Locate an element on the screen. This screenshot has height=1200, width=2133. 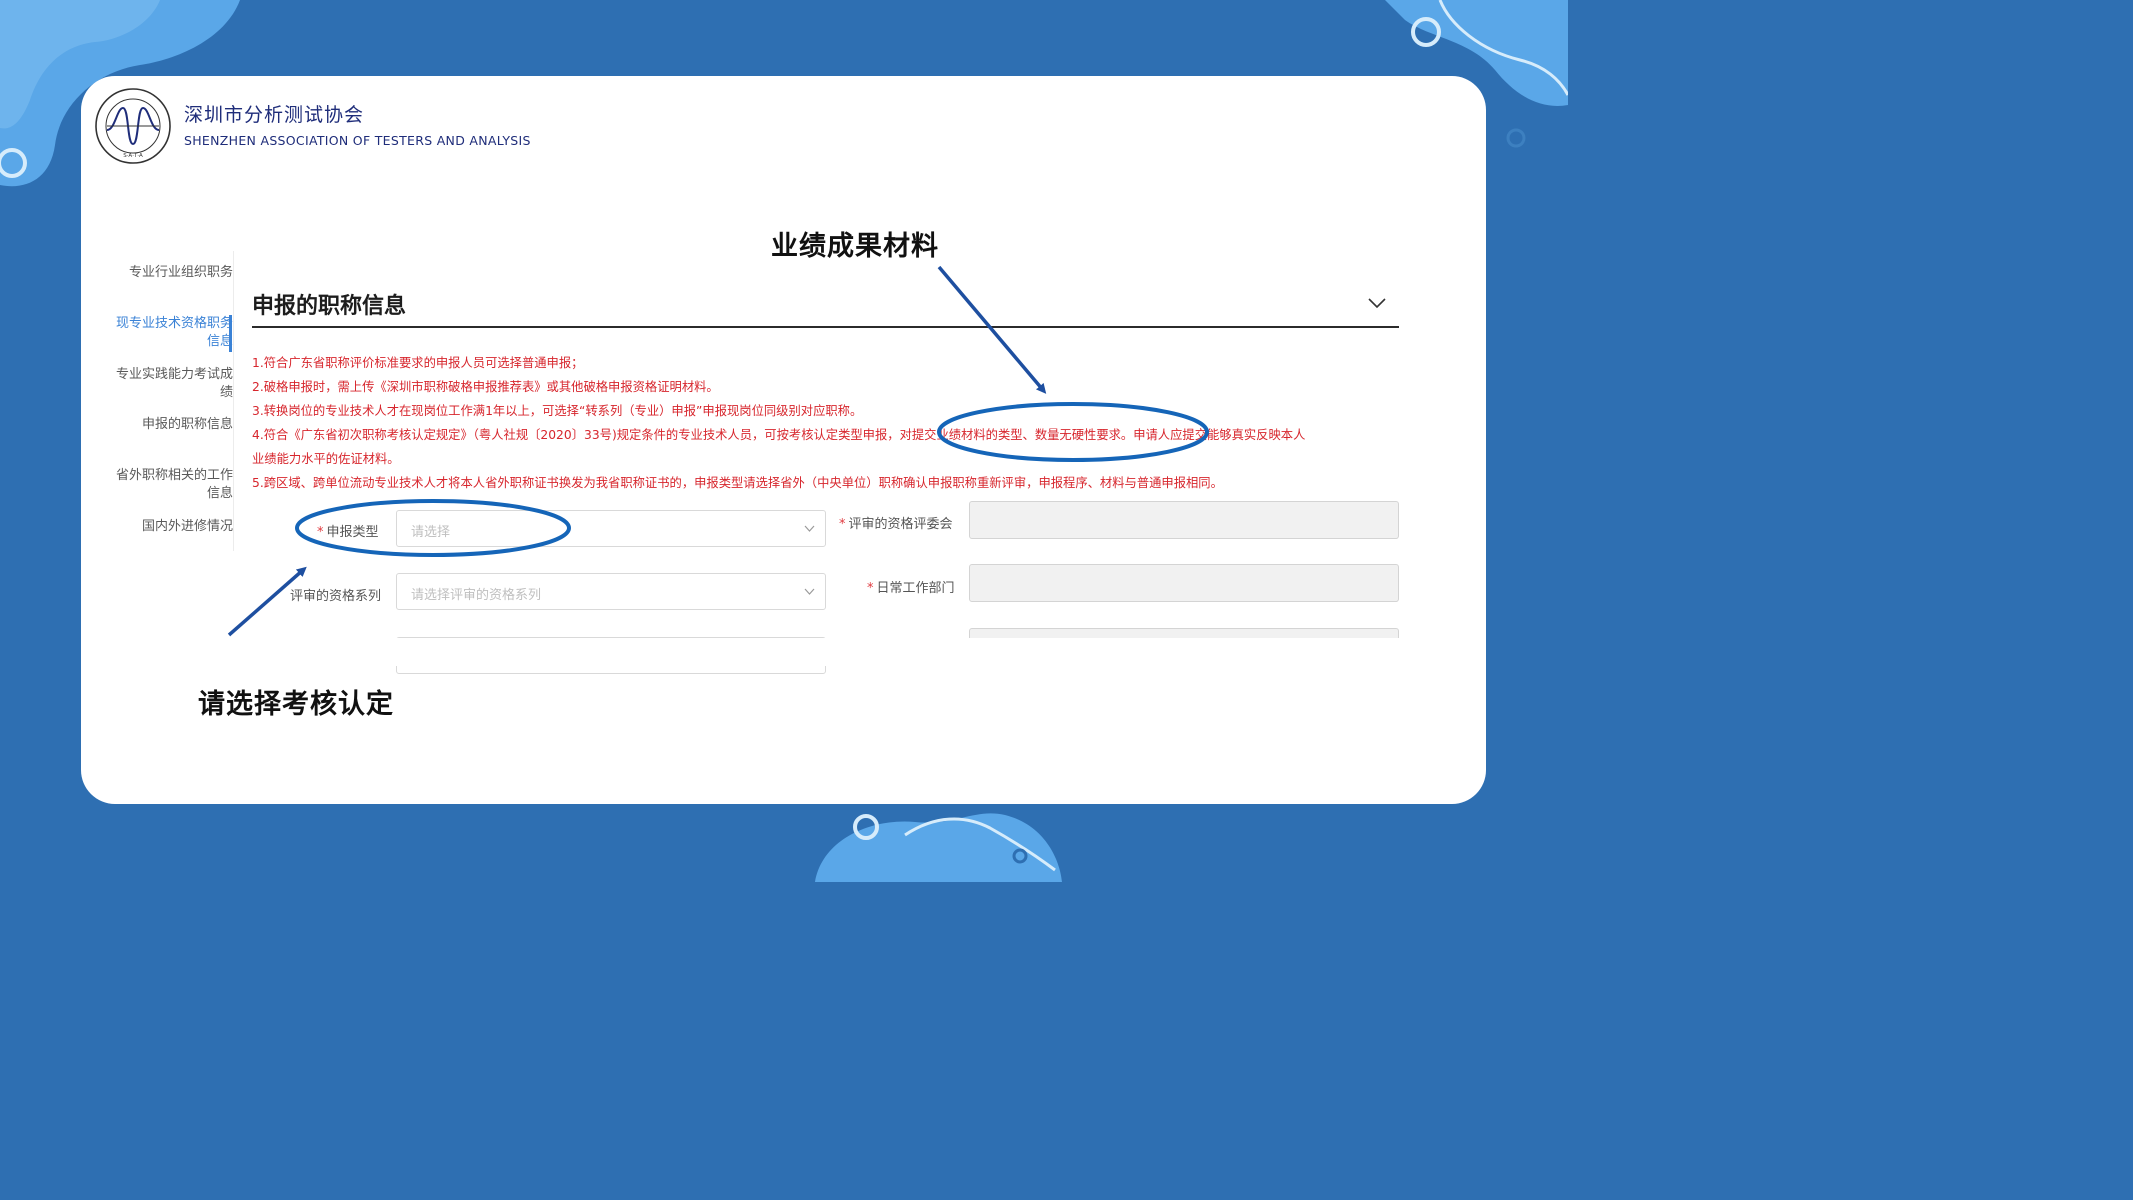
apply-type-placeholder: 请选择 is located at coordinates (431, 532).